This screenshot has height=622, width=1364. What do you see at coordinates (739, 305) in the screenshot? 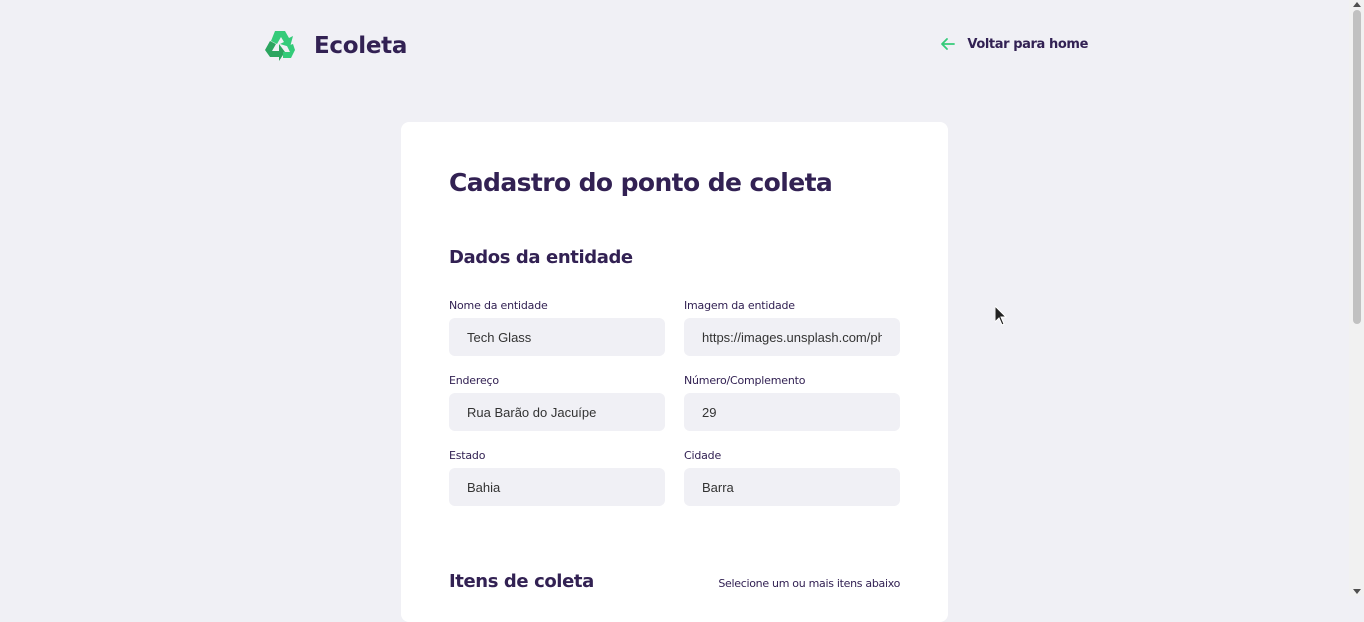
I see `image-label: Imagem da entidade` at bounding box center [739, 305].